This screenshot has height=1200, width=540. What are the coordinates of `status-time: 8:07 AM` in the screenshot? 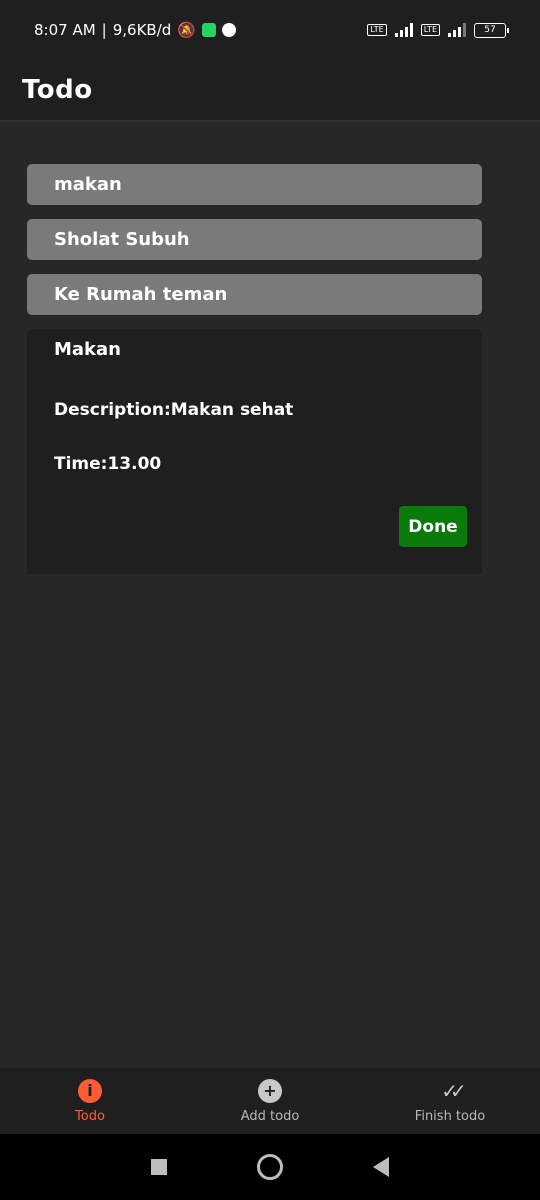 It's located at (65, 30).